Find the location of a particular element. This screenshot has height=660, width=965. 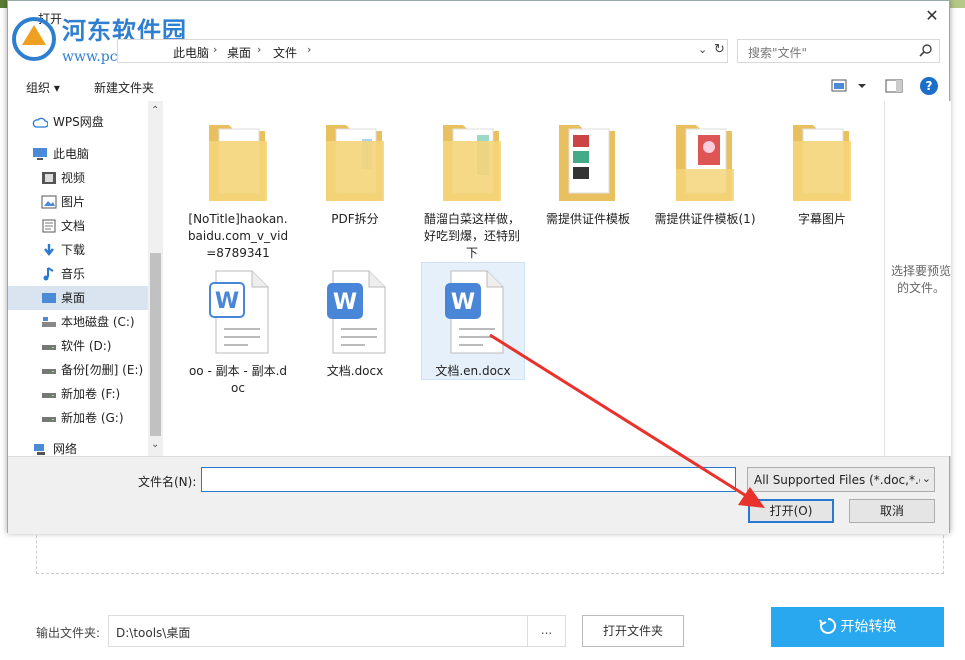

address-bar: 此电脑 › 桌面 › 文件 › ⌄ ↻ is located at coordinates (422, 51).